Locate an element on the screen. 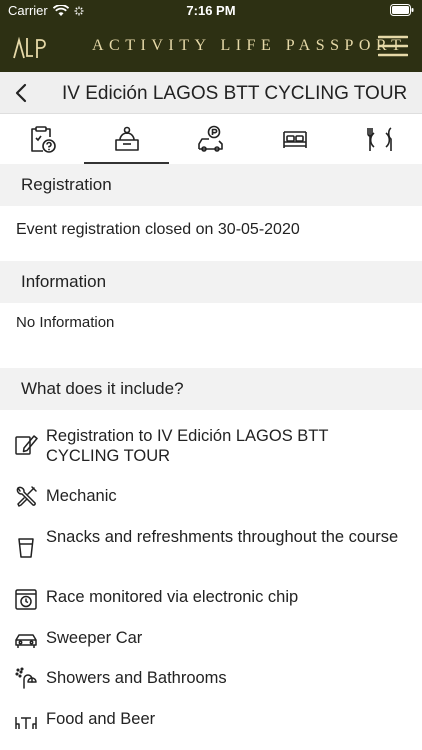  category-tabs is located at coordinates (211, 139).